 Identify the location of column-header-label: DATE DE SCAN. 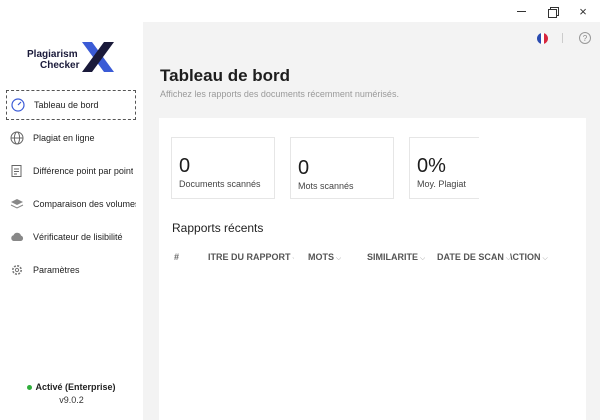
(470, 257).